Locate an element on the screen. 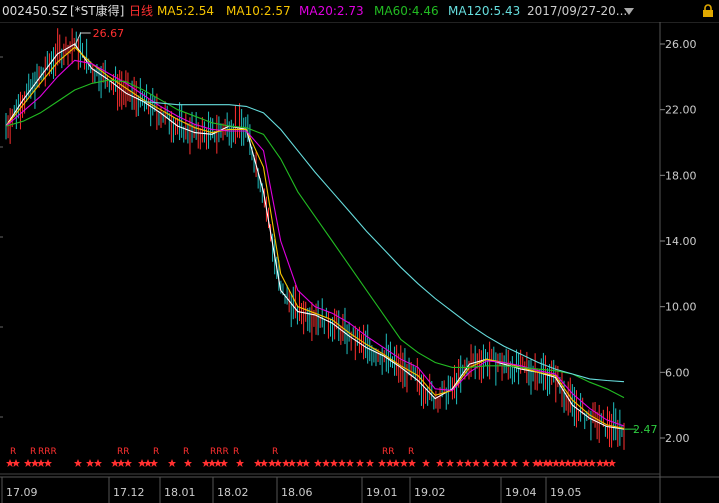 The height and width of the screenshot is (503, 719). ma10-label: MA10:2.57 is located at coordinates (258, 11).